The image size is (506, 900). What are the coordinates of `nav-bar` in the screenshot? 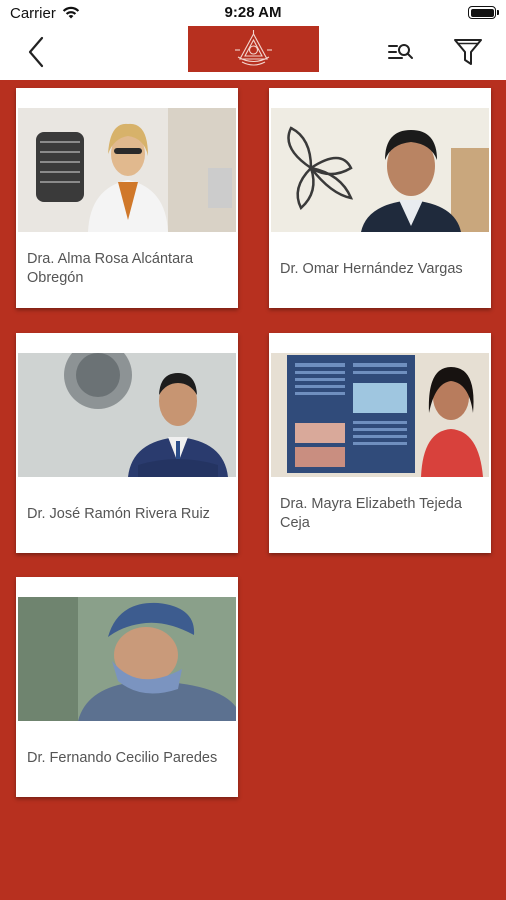 It's located at (253, 53).